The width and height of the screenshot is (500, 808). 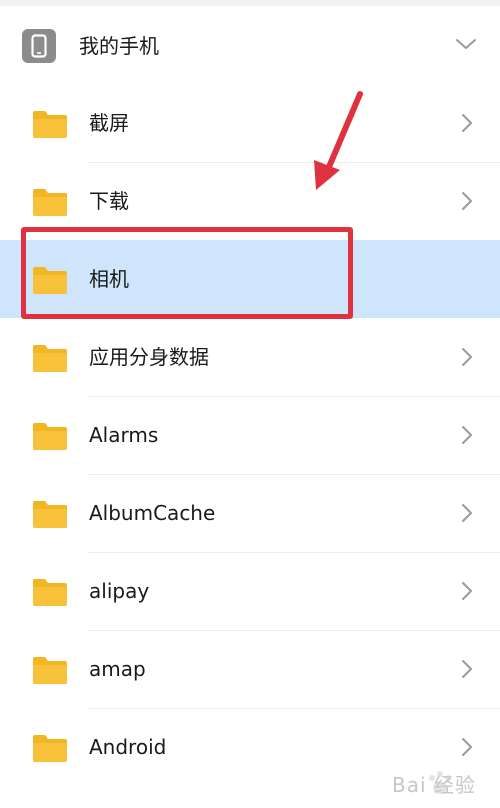 What do you see at coordinates (466, 44) in the screenshot?
I see `chevron-down-icon` at bounding box center [466, 44].